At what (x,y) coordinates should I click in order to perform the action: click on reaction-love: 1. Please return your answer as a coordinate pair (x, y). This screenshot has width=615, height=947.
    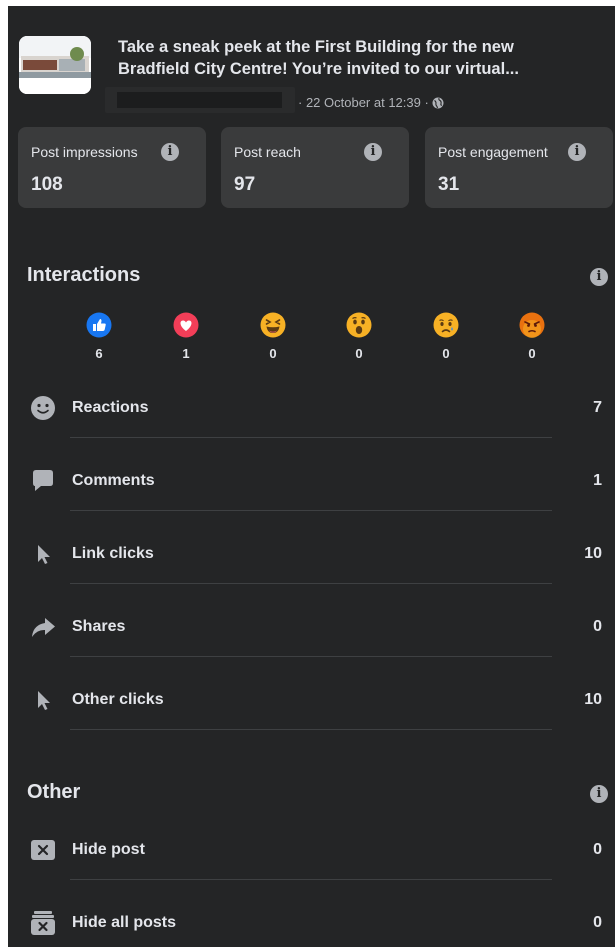
    Looking at the image, I should click on (186, 336).